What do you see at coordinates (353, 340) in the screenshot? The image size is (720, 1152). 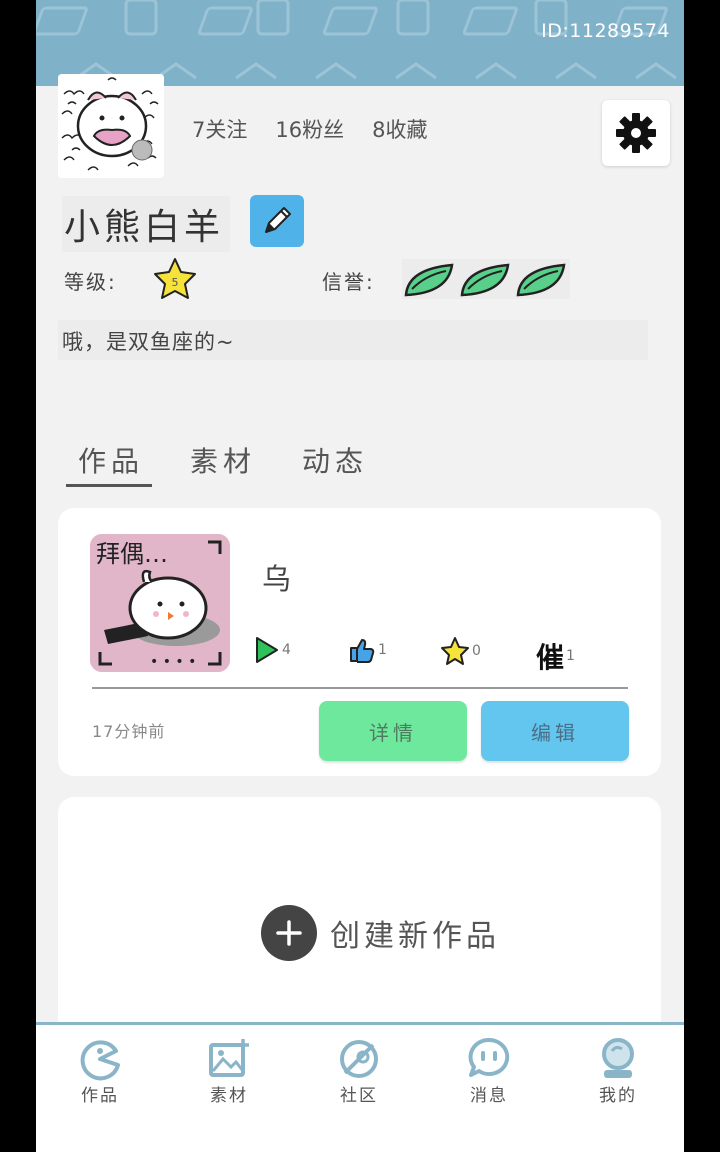 I see `bio-text: 哦，是双鱼座的~` at bounding box center [353, 340].